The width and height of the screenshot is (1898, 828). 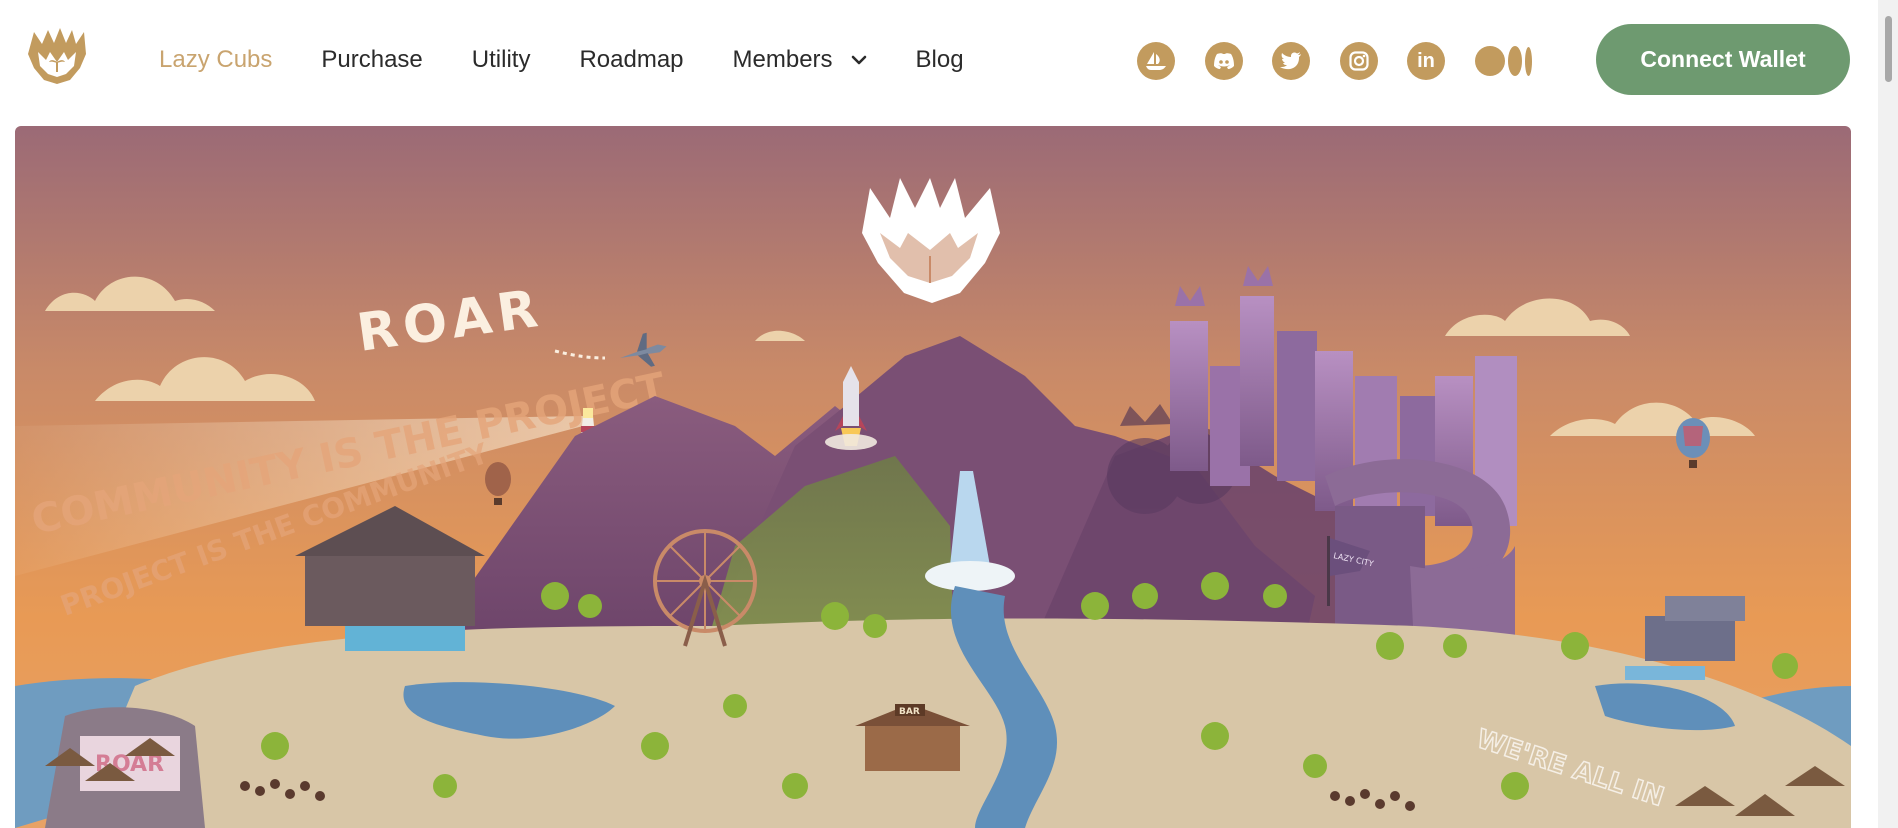 What do you see at coordinates (970, 576) in the screenshot?
I see `waterfall-mist` at bounding box center [970, 576].